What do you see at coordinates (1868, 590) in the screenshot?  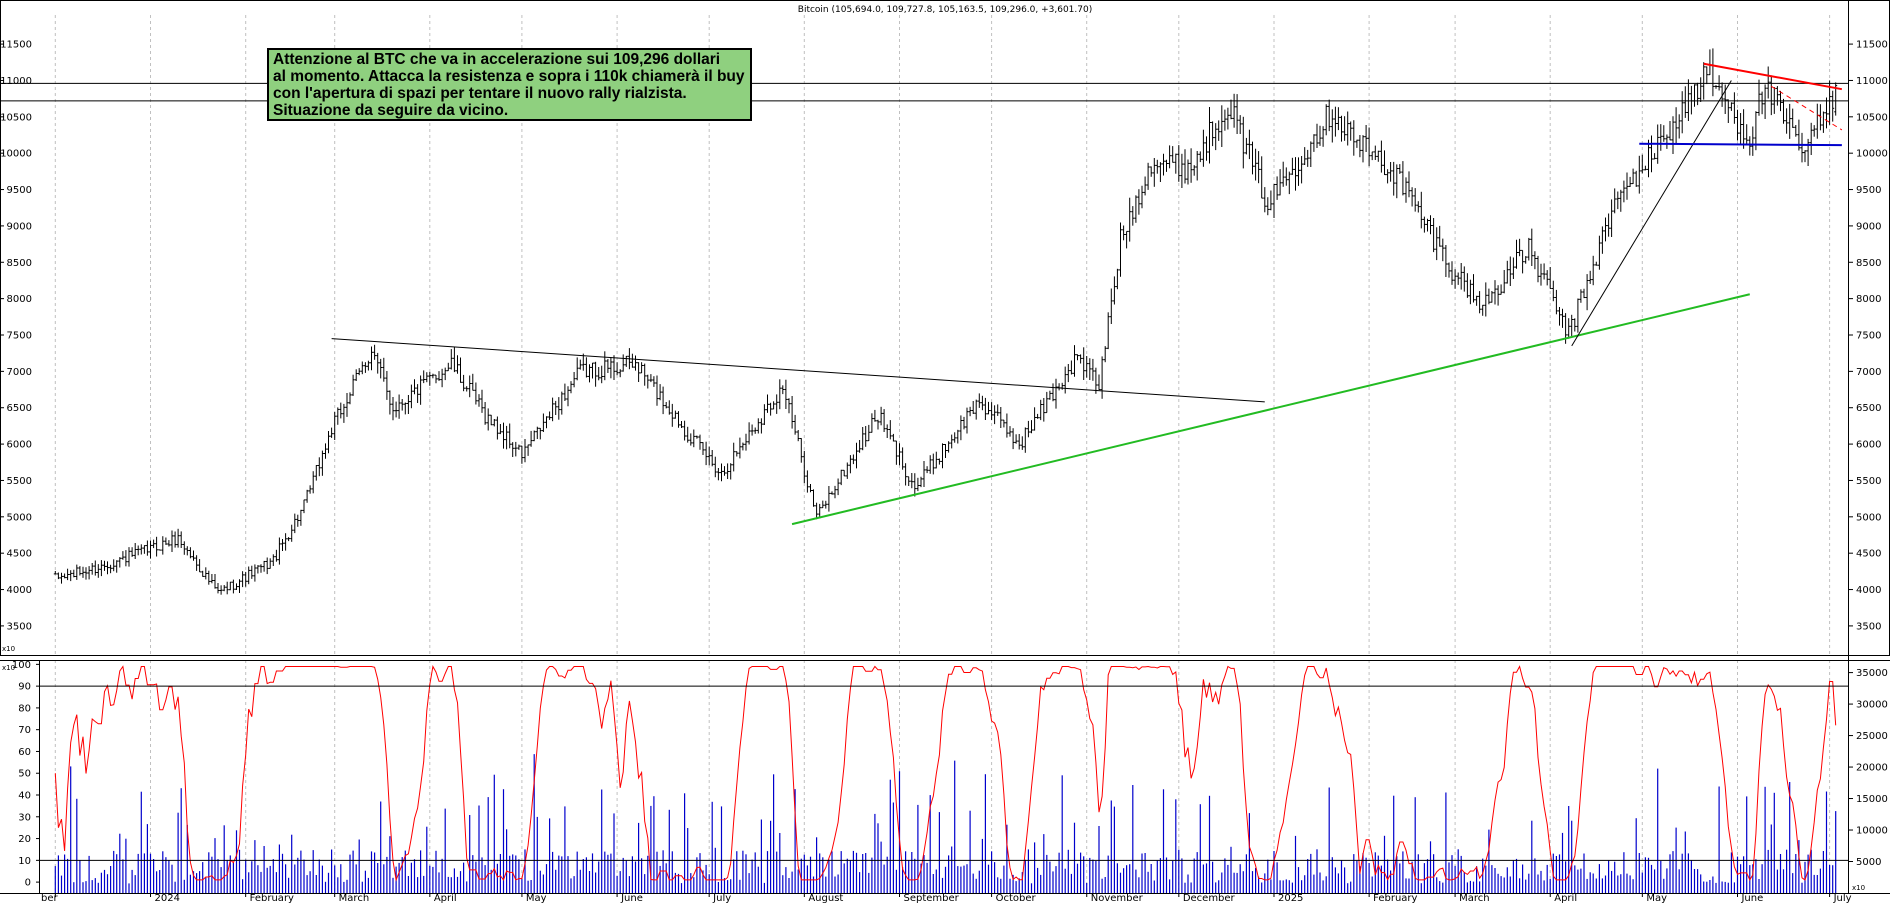 I see `price-tick-label-right: 4000` at bounding box center [1868, 590].